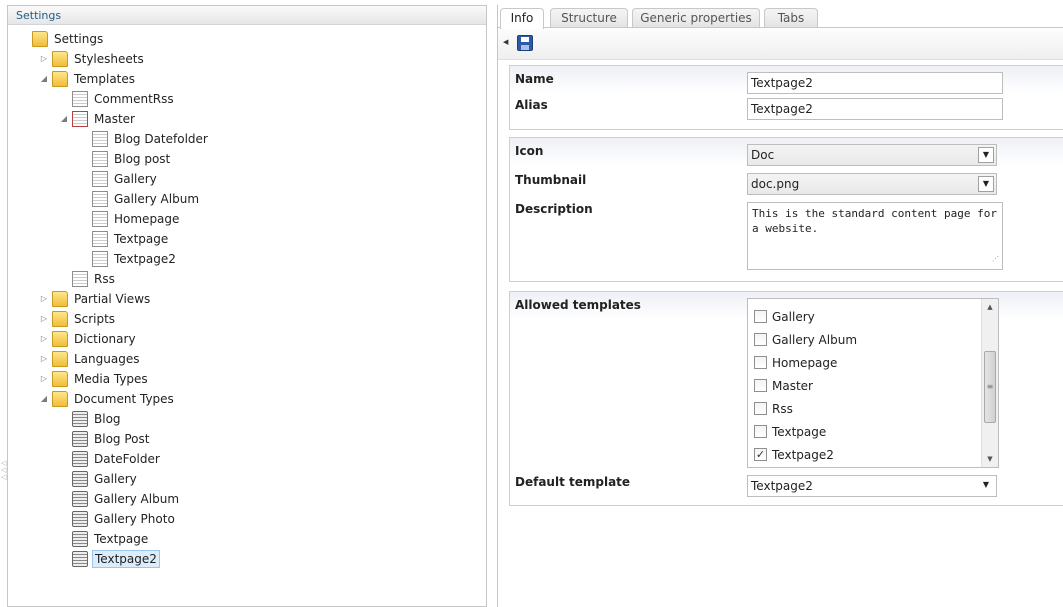 The image size is (1063, 607). What do you see at coordinates (134, 519) in the screenshot?
I see `tree-node-label: Gallery Photo` at bounding box center [134, 519].